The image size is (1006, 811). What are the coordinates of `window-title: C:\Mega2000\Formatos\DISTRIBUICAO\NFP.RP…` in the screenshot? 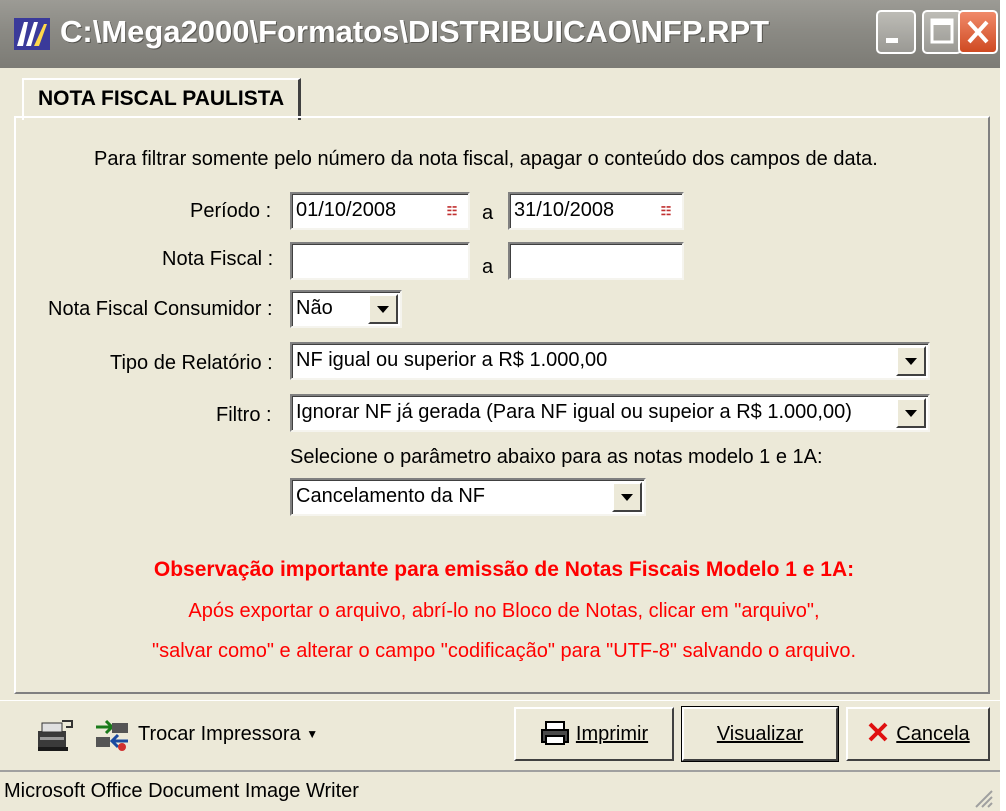 It's located at (415, 31).